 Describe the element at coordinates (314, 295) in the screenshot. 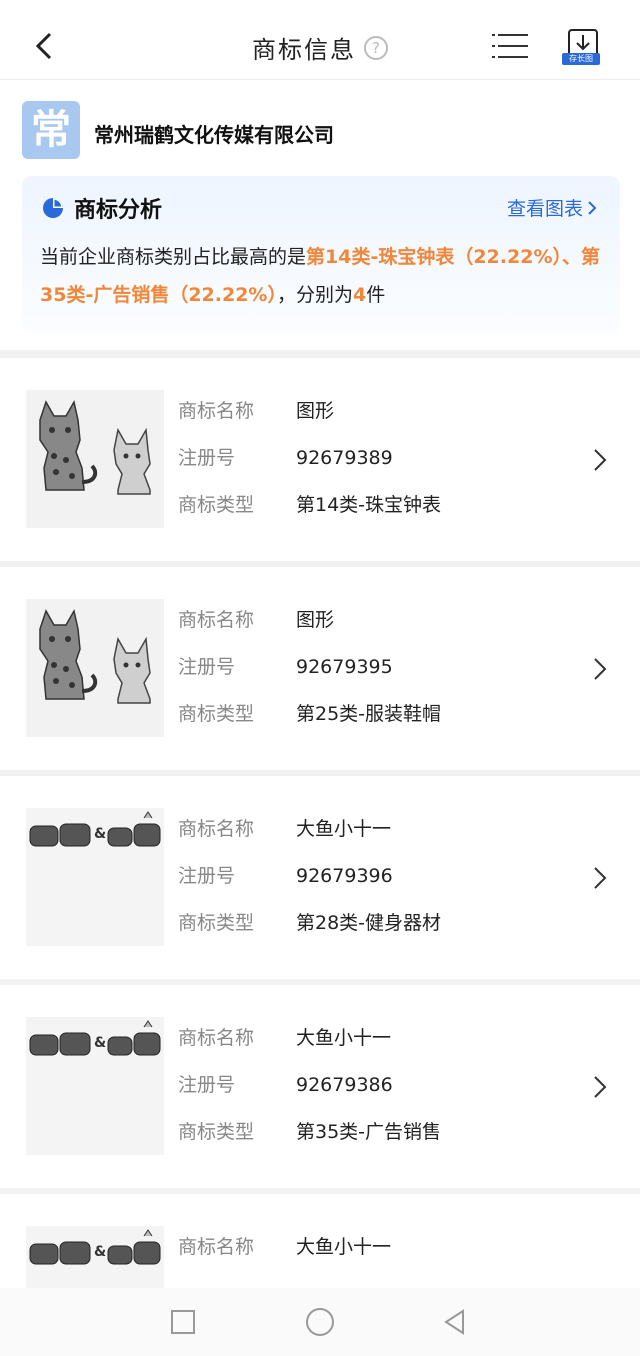

I see `summary-middle: ，分别为` at that location.